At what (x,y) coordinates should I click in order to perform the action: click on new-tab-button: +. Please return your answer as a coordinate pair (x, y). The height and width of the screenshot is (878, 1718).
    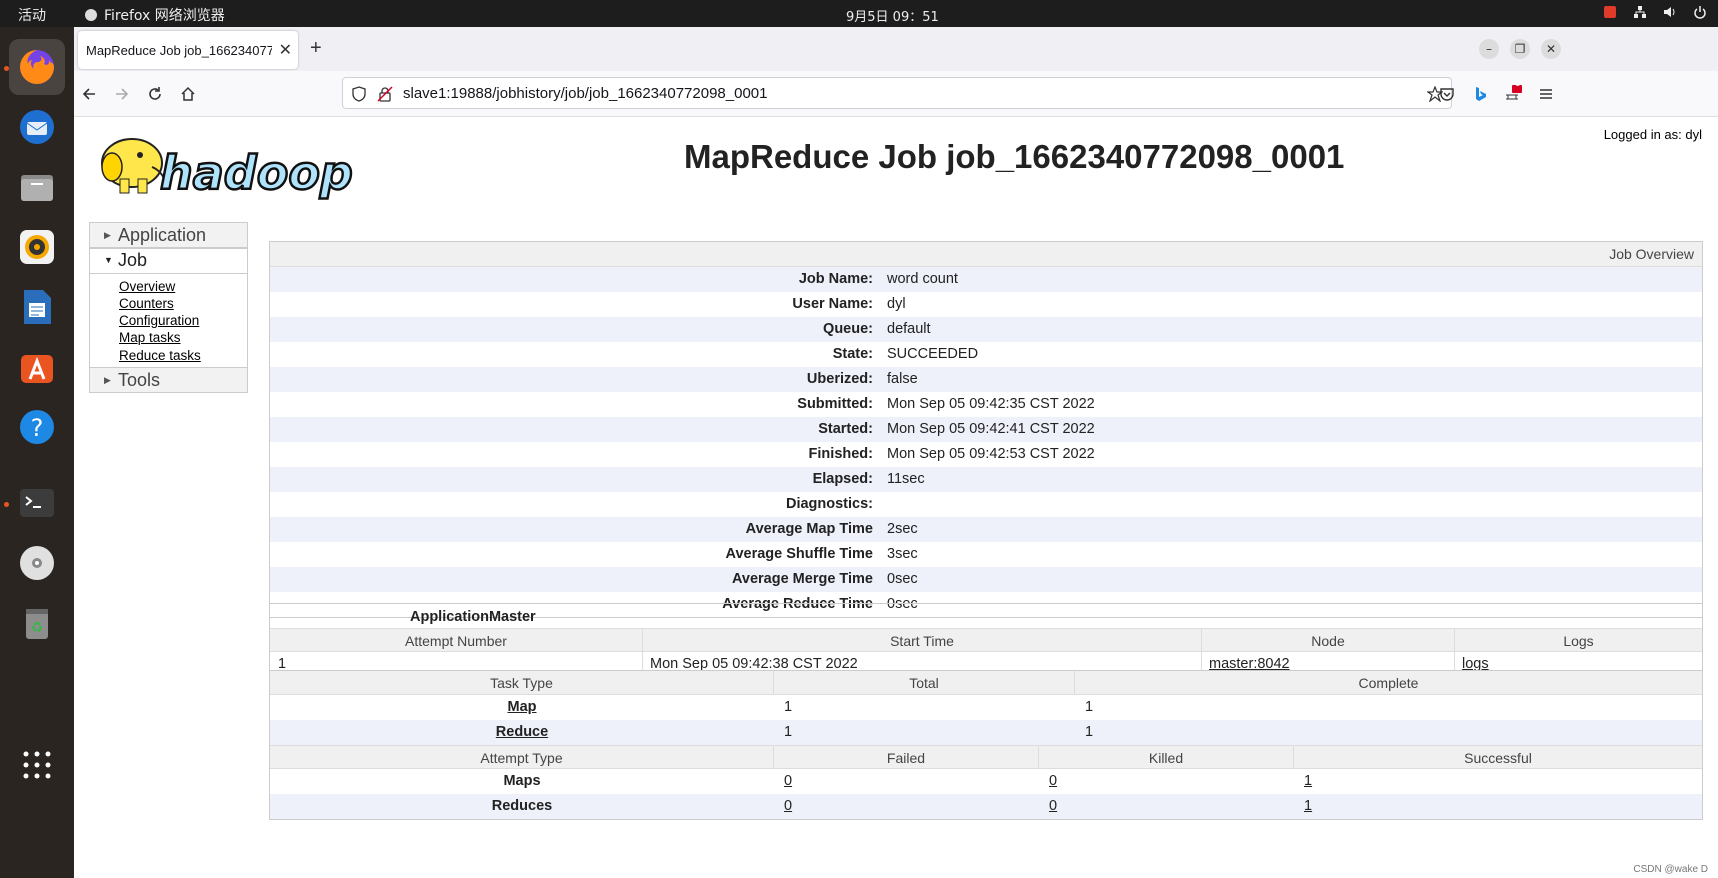
    Looking at the image, I should click on (316, 48).